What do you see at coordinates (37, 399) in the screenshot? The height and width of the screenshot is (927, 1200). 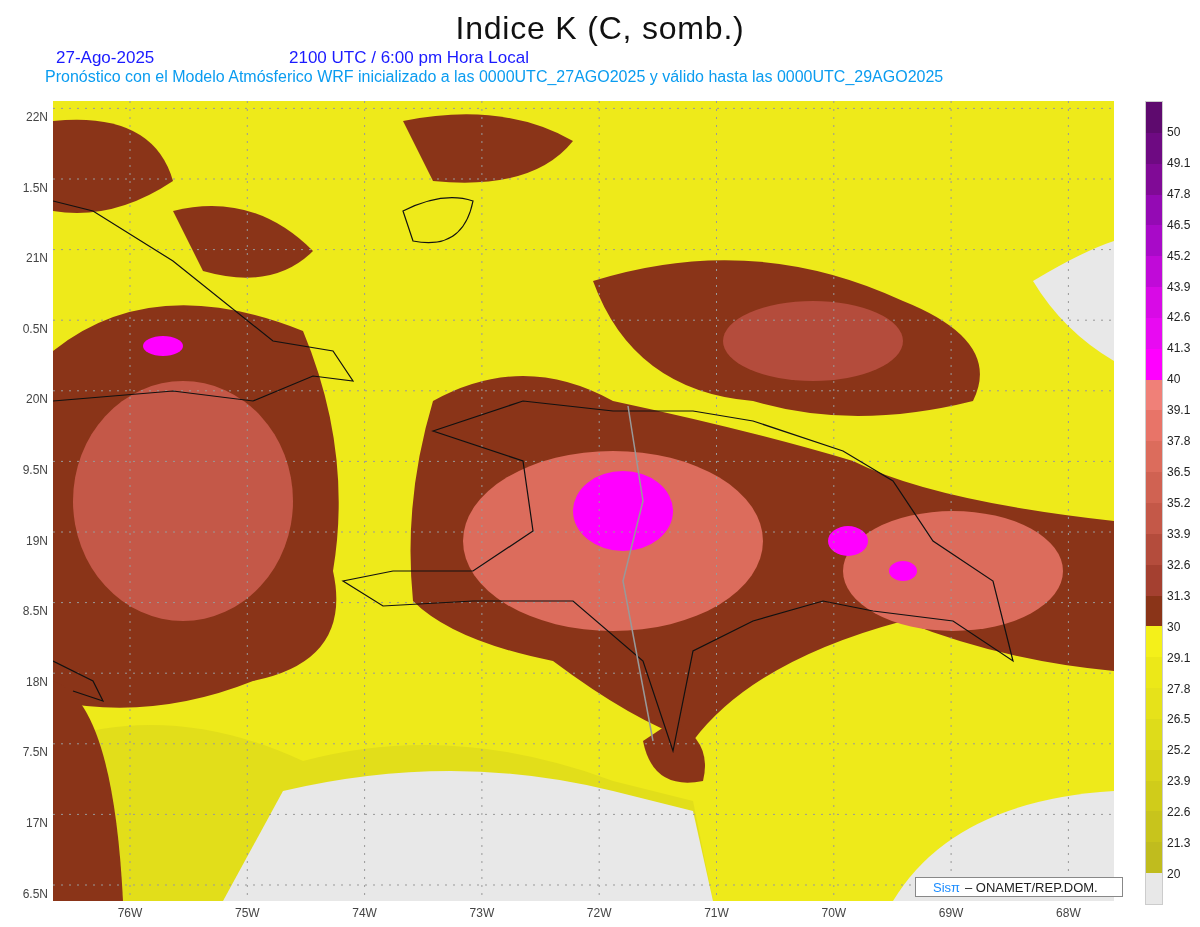 I see `latitude-label: 20N` at bounding box center [37, 399].